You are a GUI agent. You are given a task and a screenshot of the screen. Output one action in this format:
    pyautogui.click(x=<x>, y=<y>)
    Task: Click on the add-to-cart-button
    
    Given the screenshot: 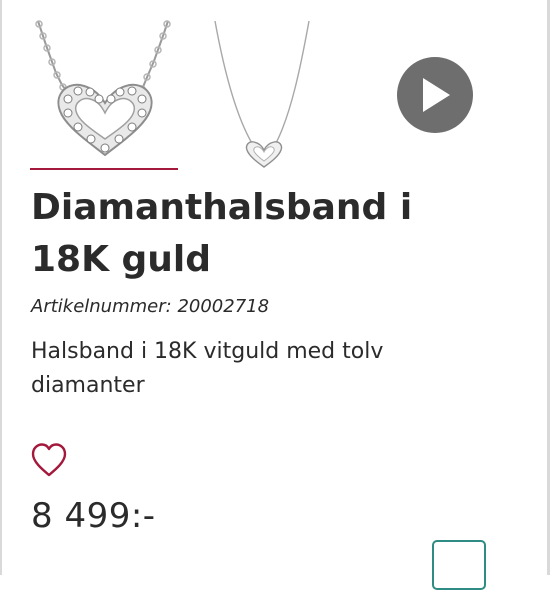 What is the action you would take?
    pyautogui.click(x=459, y=565)
    